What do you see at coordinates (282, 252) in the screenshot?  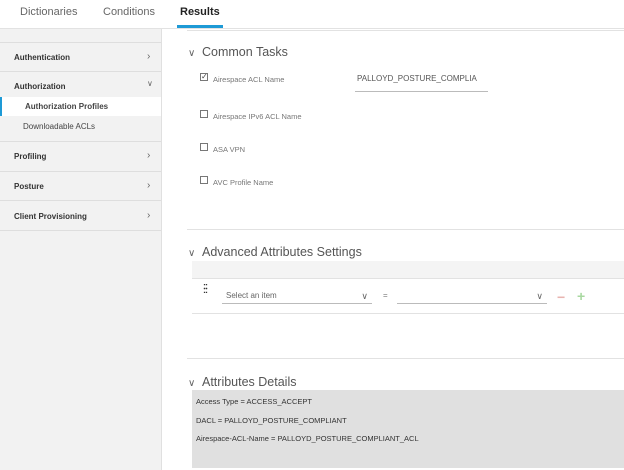 I see `section-title: Advanced Attributes Settings` at bounding box center [282, 252].